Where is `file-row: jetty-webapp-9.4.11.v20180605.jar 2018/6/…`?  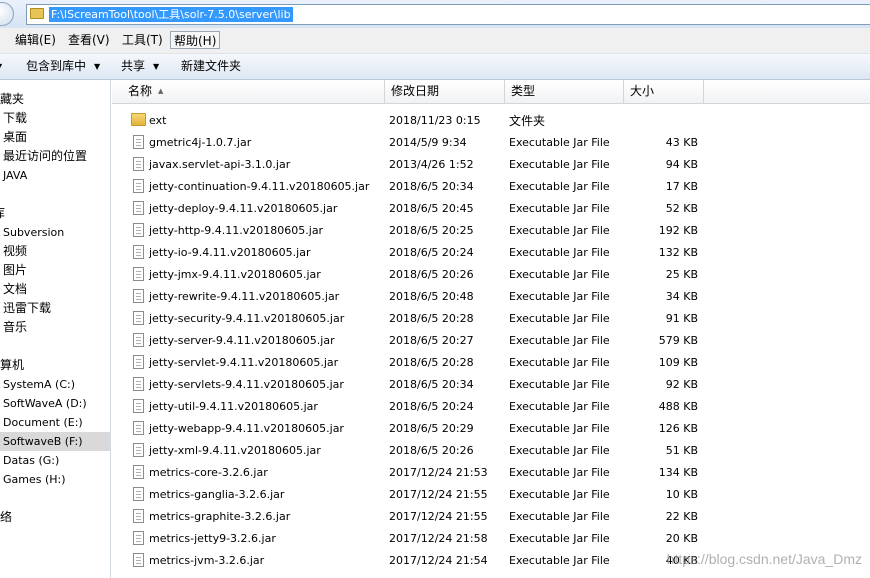 file-row: jetty-webapp-9.4.11.v20180605.jar 2018/6/… is located at coordinates (491, 429).